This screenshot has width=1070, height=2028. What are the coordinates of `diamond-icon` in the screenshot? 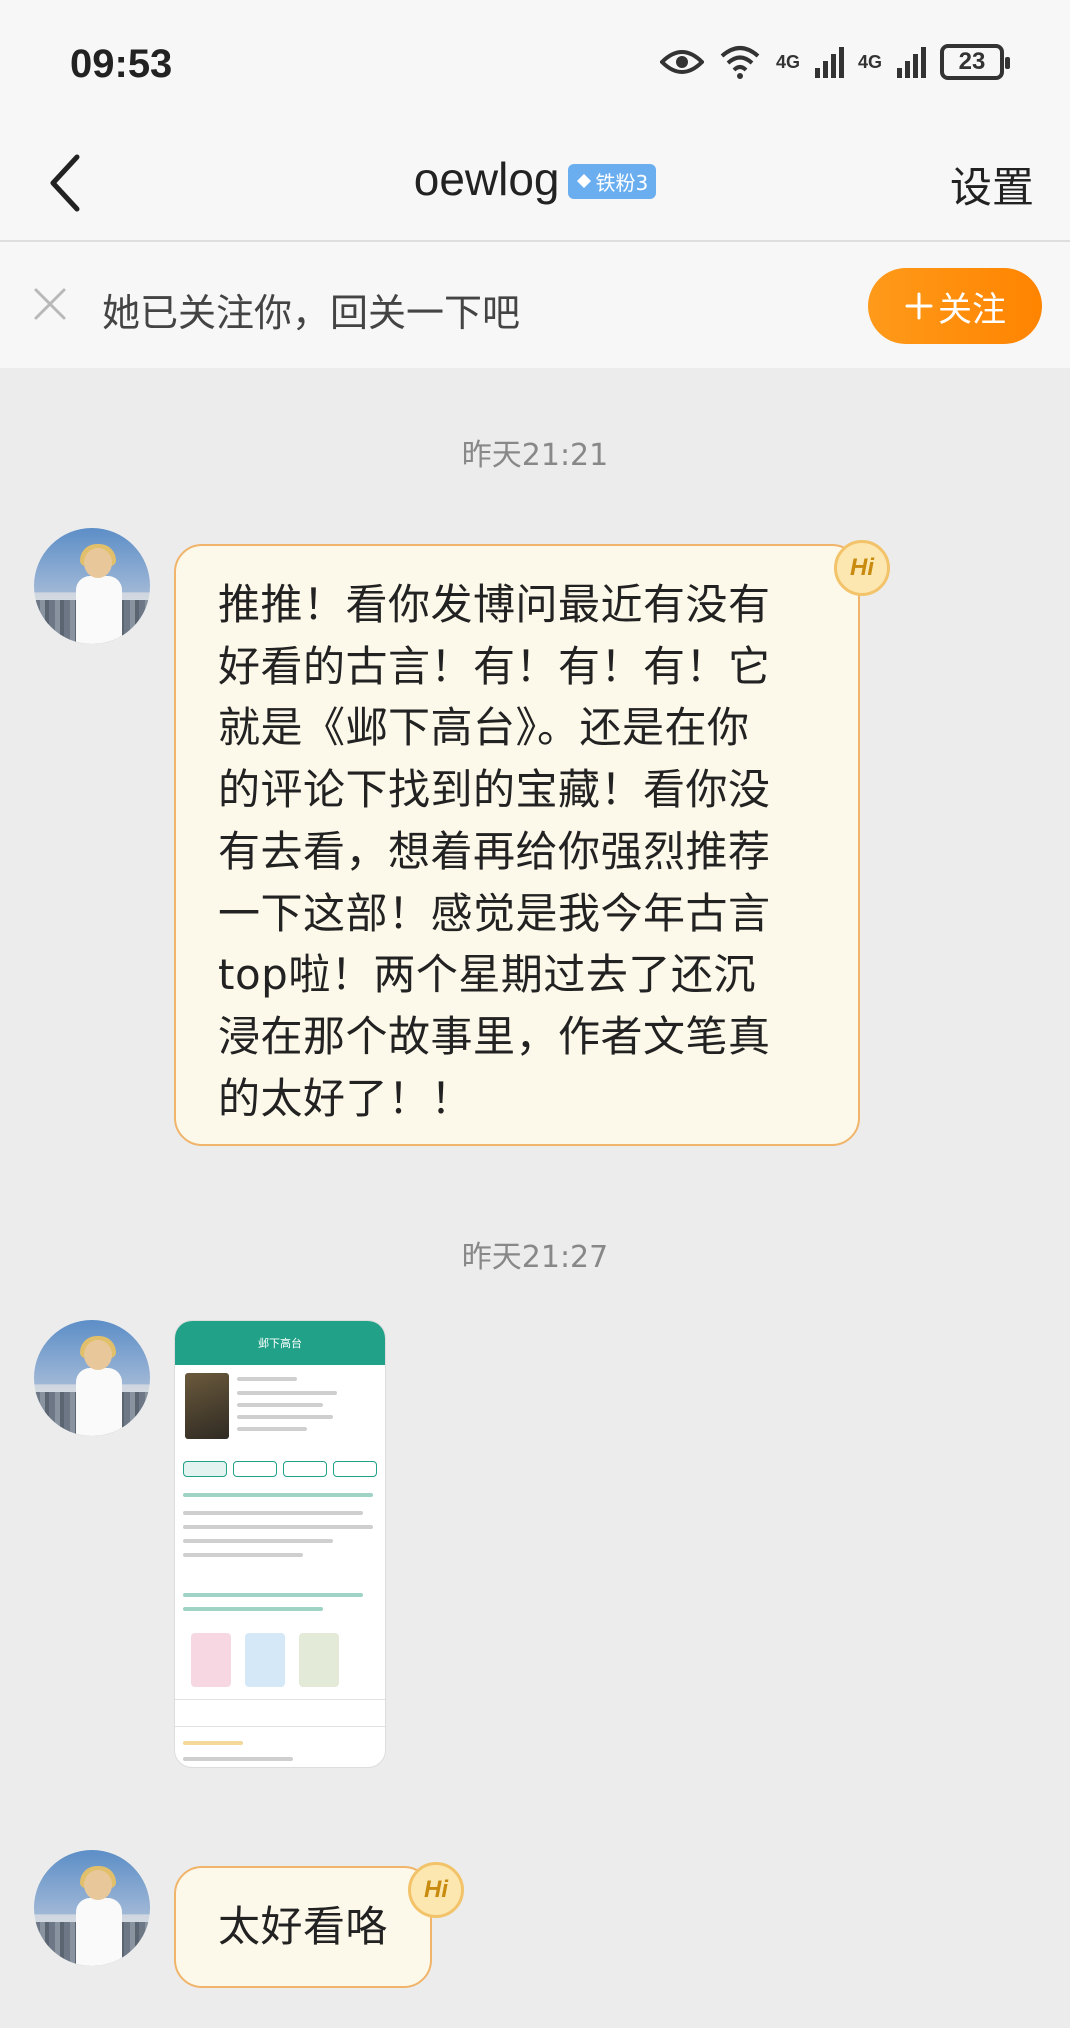 It's located at (583, 181).